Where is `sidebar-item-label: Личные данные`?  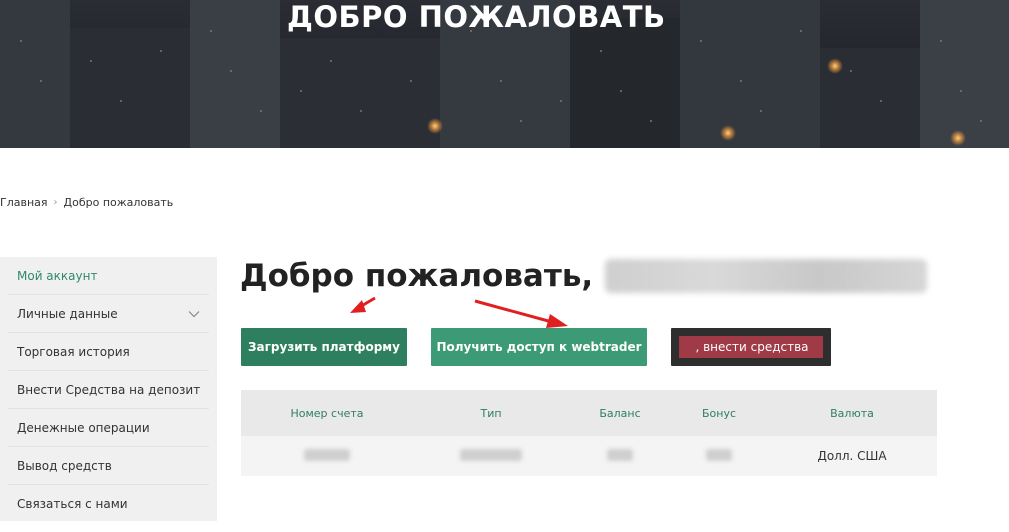 sidebar-item-label: Личные данные is located at coordinates (67, 313).